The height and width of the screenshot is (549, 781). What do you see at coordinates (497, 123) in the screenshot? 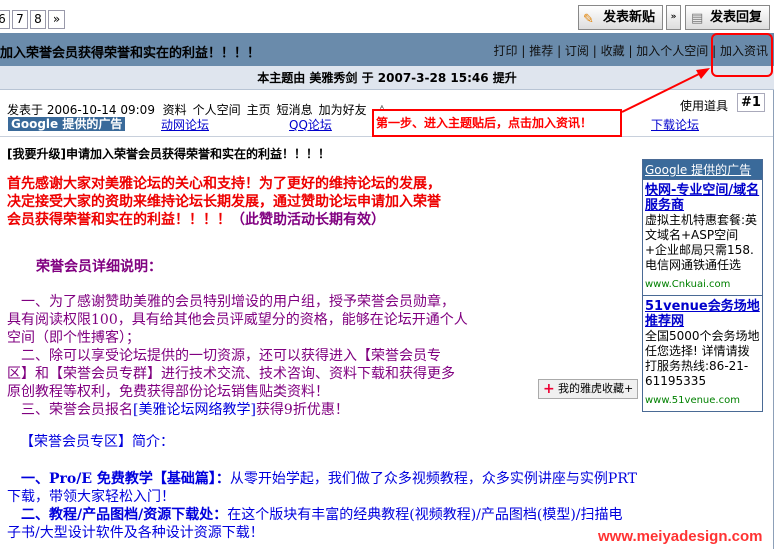
I see `annotation-callout: 第一步、进入主题贴后，点击加入资讯！` at bounding box center [497, 123].